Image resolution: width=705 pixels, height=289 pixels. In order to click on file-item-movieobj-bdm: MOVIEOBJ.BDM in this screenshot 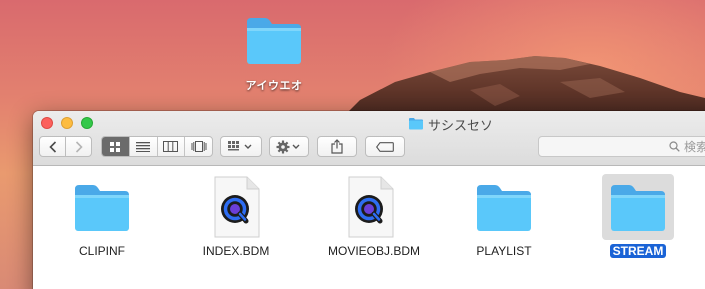, I will do `click(372, 217)`.